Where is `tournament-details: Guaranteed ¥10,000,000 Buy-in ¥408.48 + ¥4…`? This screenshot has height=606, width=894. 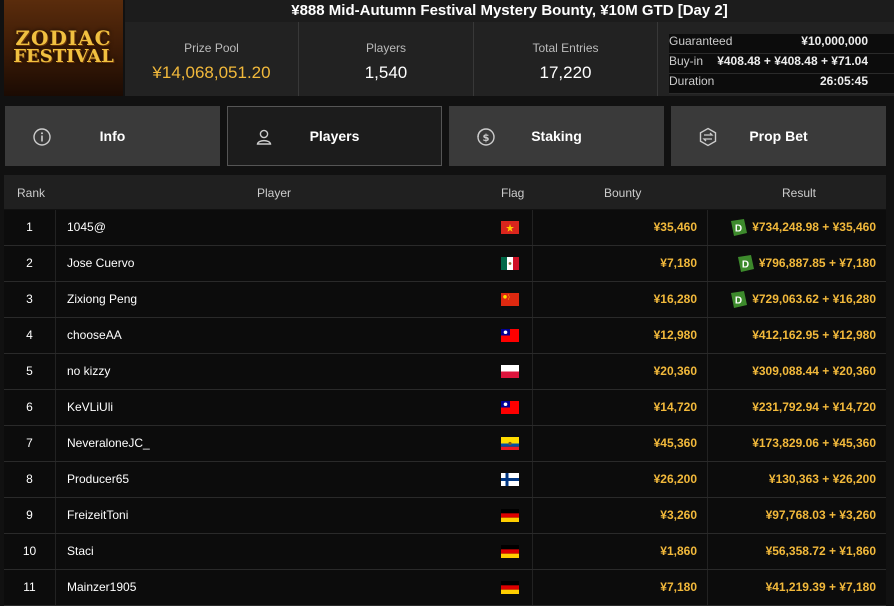 tournament-details: Guaranteed ¥10,000,000 Buy-in ¥408.48 + ¥4… is located at coordinates (781, 64).